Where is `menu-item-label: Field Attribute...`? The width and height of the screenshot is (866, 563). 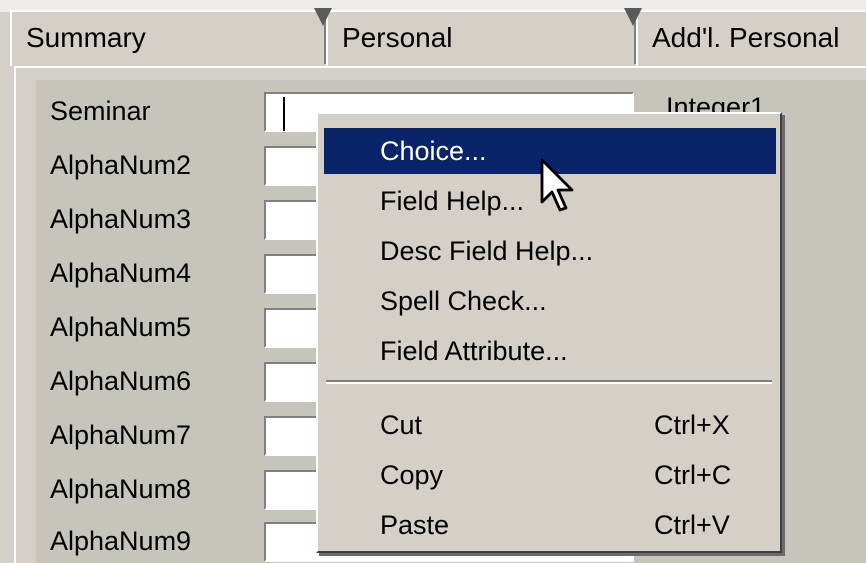 menu-item-label: Field Attribute... is located at coordinates (474, 351).